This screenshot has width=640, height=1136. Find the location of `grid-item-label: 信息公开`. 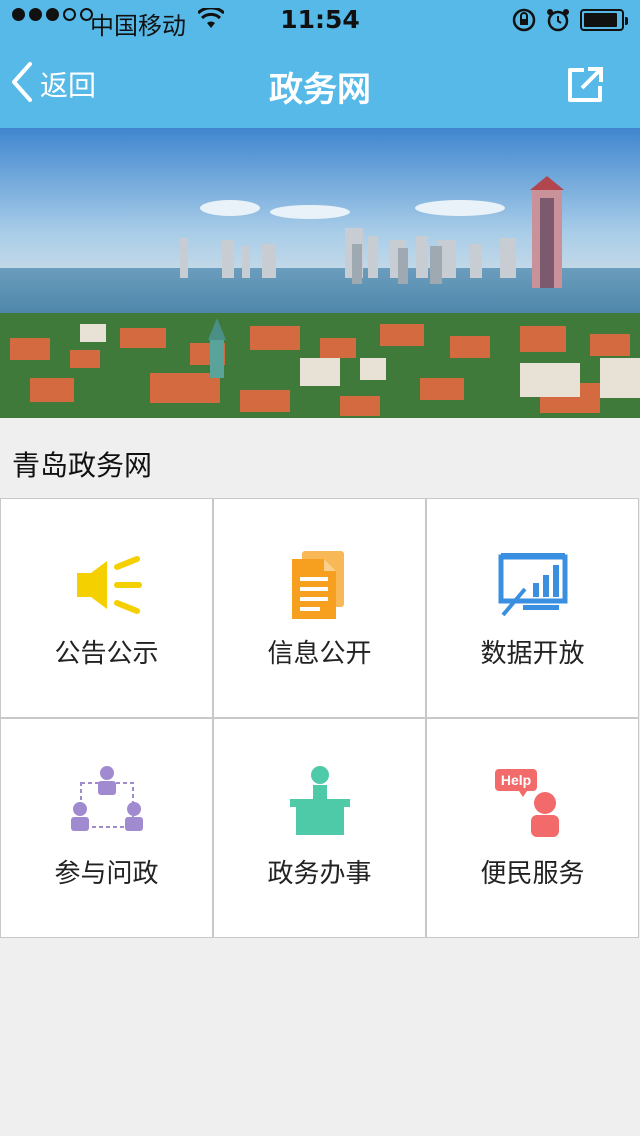

grid-item-label: 信息公开 is located at coordinates (319, 654).